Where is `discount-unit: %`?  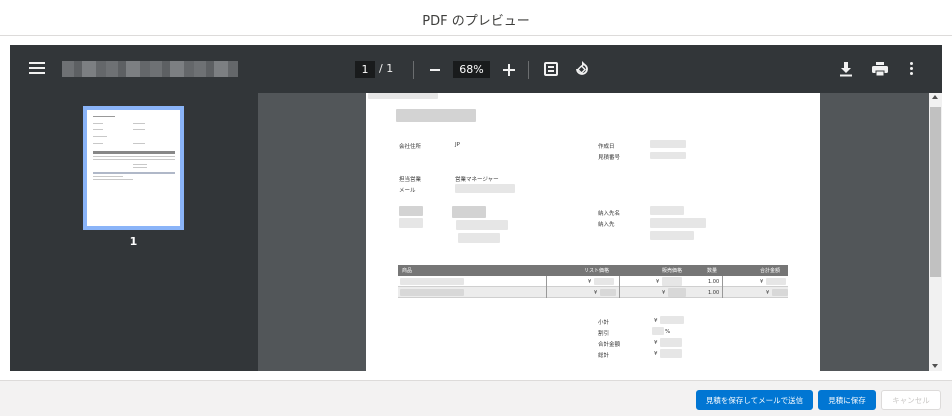
discount-unit: % is located at coordinates (668, 332).